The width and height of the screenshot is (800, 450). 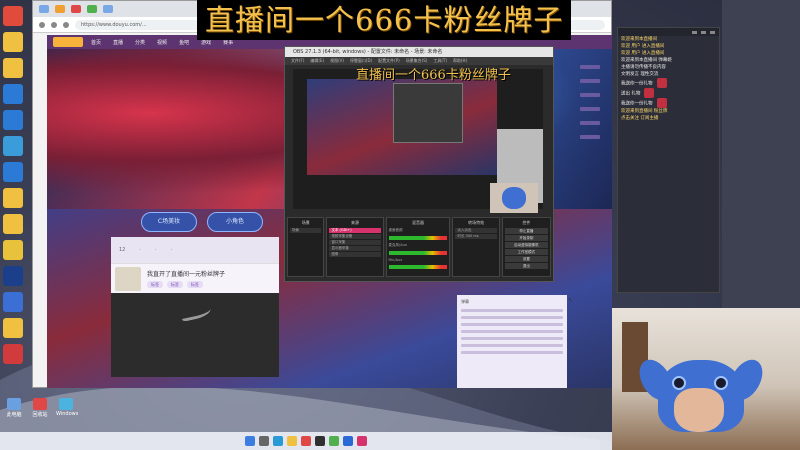 What do you see at coordinates (526, 245) in the screenshot?
I see `virtual-camera-button: 启动虚拟摄像机` at bounding box center [526, 245].